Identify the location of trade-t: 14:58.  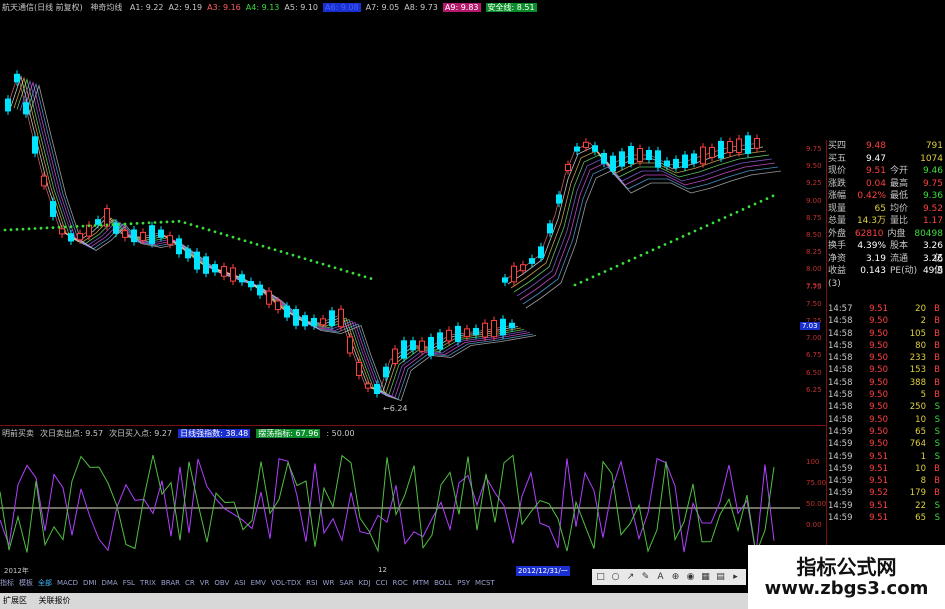
(840, 358).